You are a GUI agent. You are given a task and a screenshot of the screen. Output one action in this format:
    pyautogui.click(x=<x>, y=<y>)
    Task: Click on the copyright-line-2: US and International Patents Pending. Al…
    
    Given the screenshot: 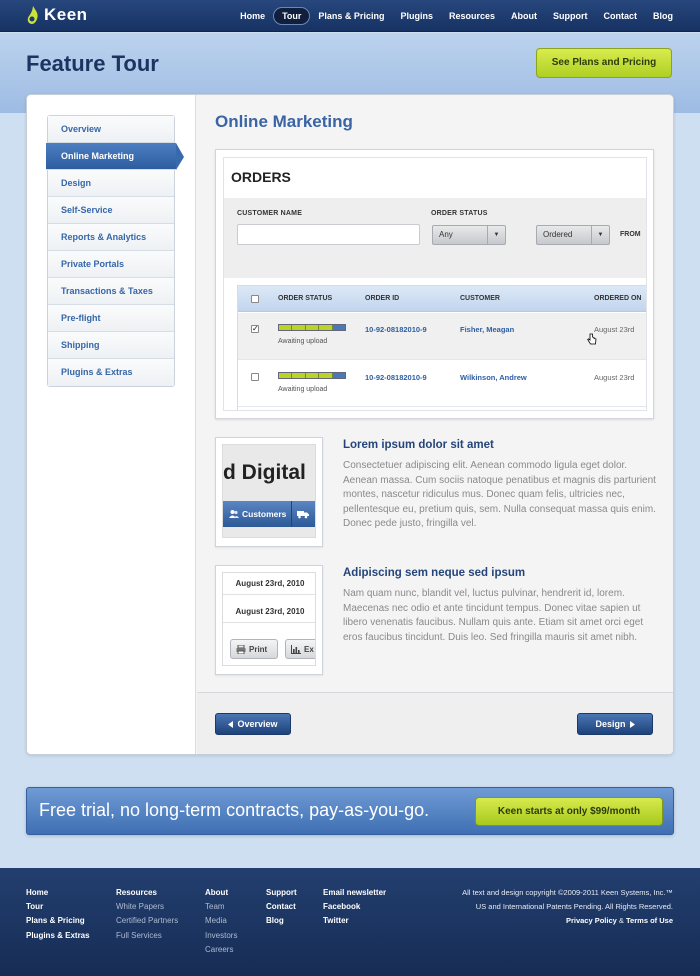 What is the action you would take?
    pyautogui.click(x=574, y=907)
    